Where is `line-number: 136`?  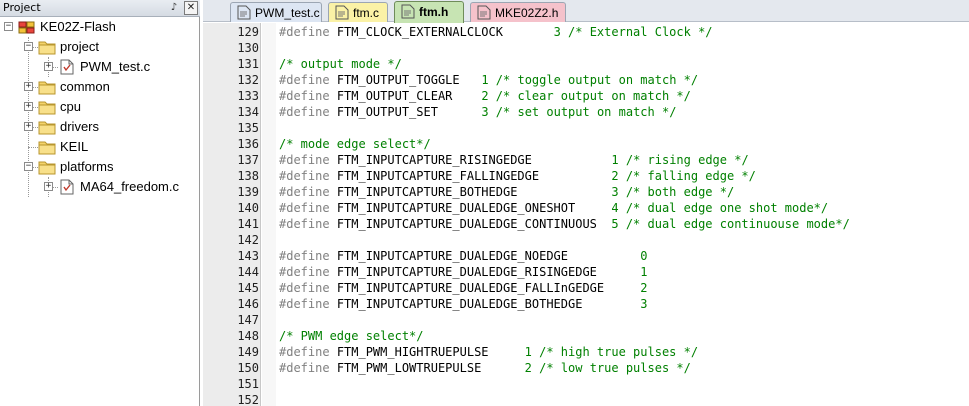
line-number: 136 is located at coordinates (248, 144).